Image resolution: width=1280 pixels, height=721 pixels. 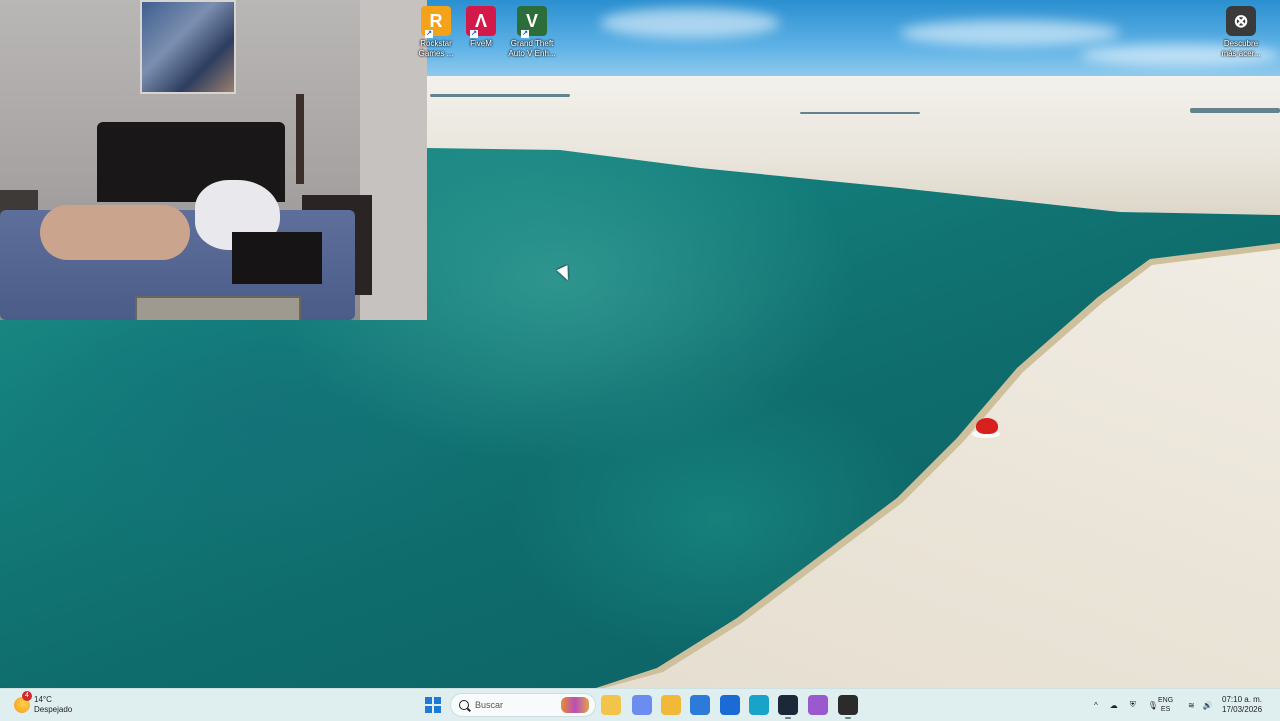 I want to click on gta-v-icon: V ↗, so click(x=532, y=22).